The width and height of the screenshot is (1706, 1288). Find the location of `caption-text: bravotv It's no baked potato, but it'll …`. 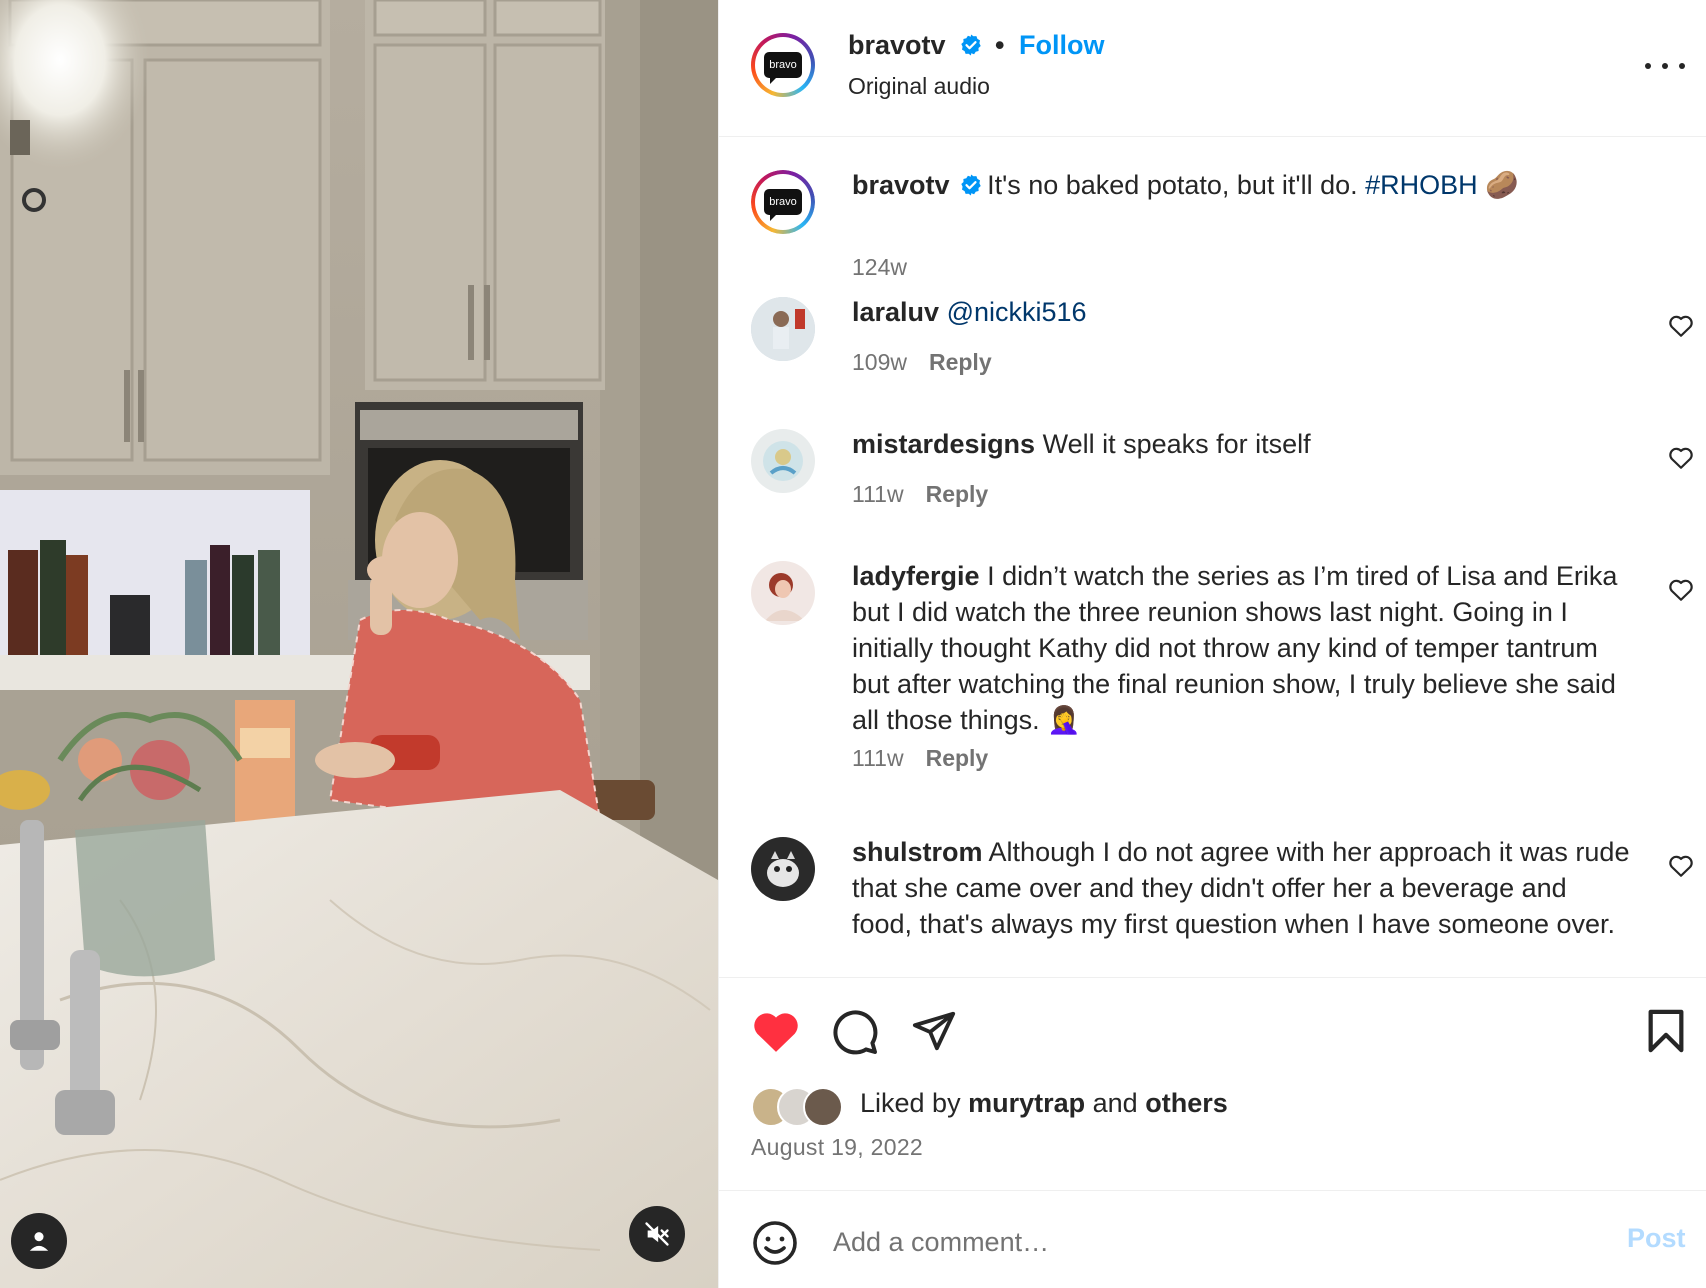

caption-text: bravotv It's no baked potato, but it'll … is located at coordinates (1242, 185).